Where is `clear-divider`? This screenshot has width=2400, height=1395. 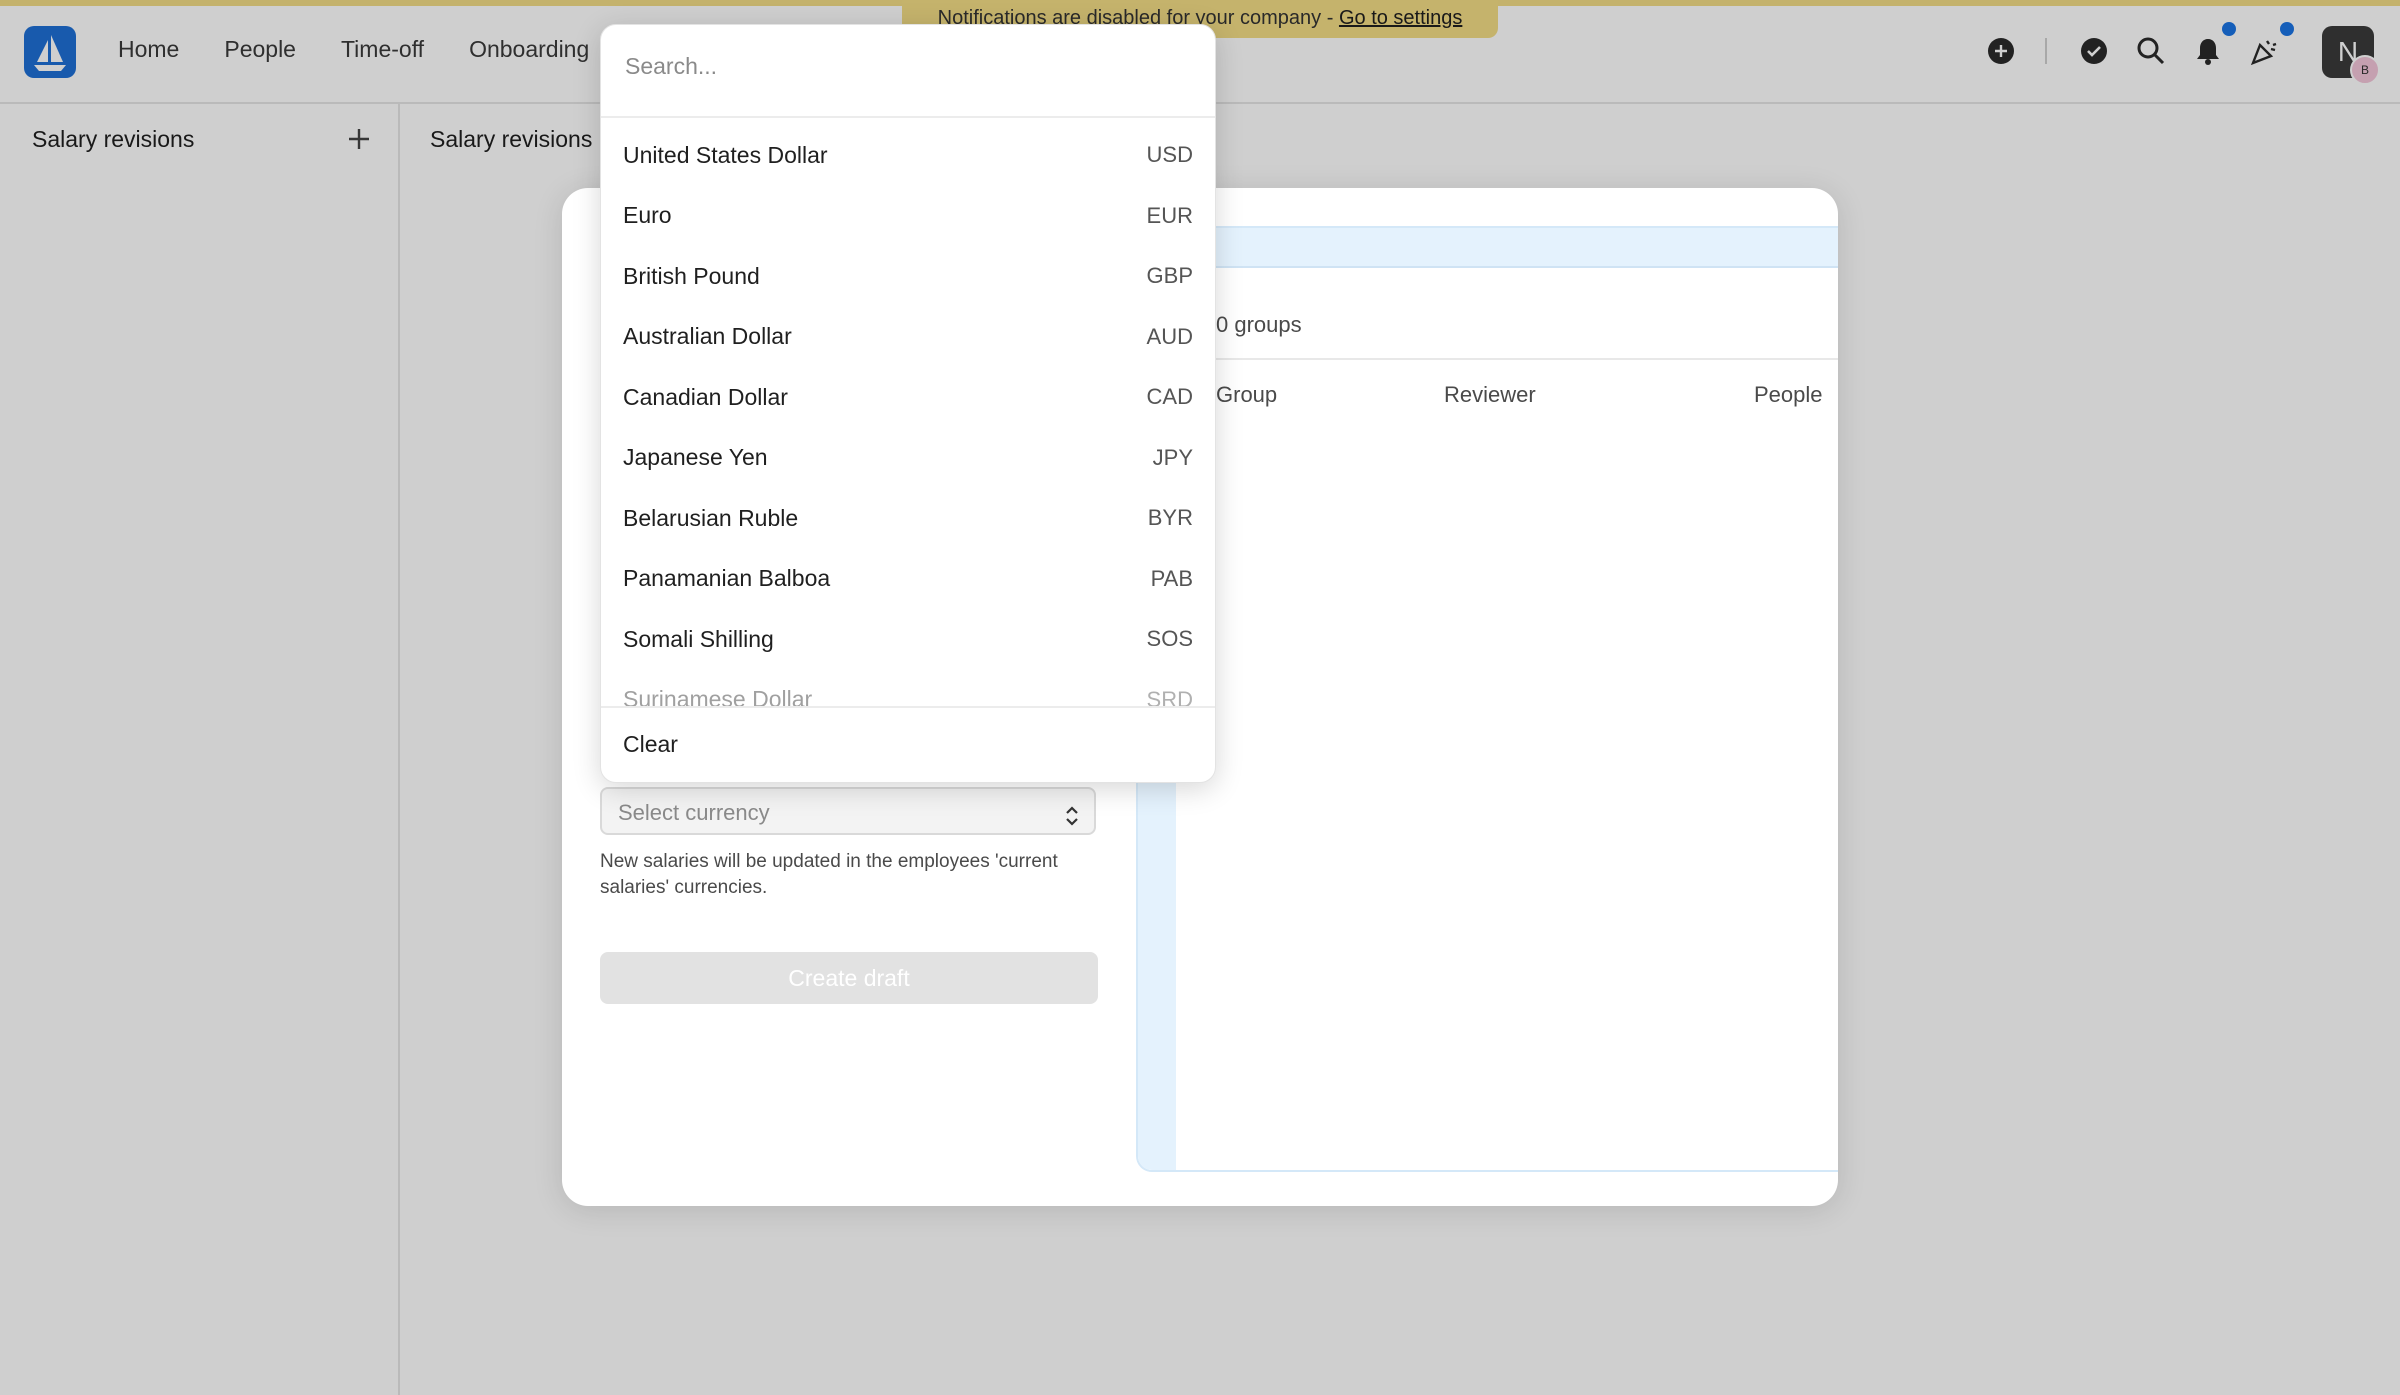 clear-divider is located at coordinates (908, 707).